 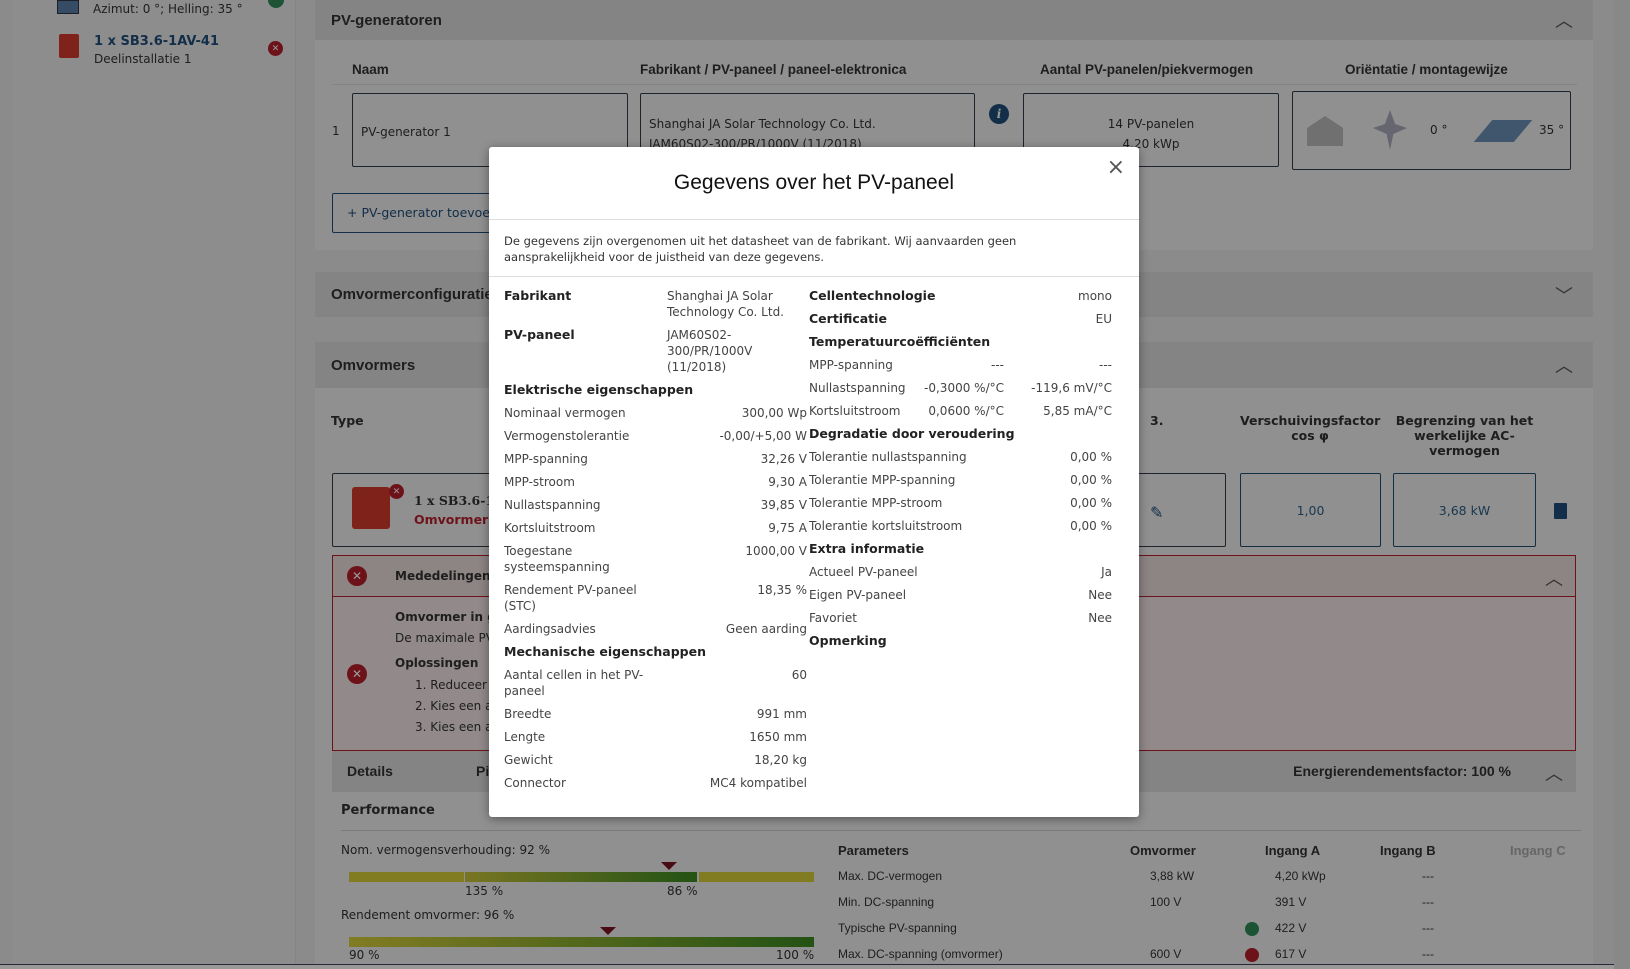 I want to click on row-label: Aardingsadvies, so click(x=550, y=629).